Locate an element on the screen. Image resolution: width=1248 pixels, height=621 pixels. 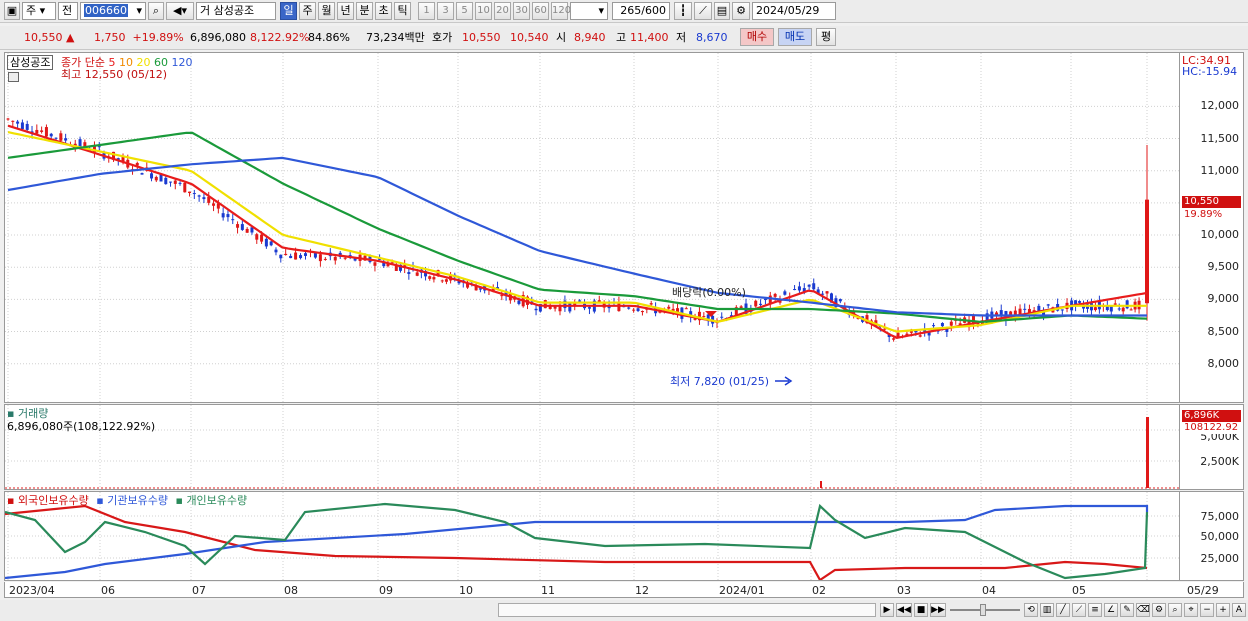
code-input: 006660 ▾ is located at coordinates (113, 11).